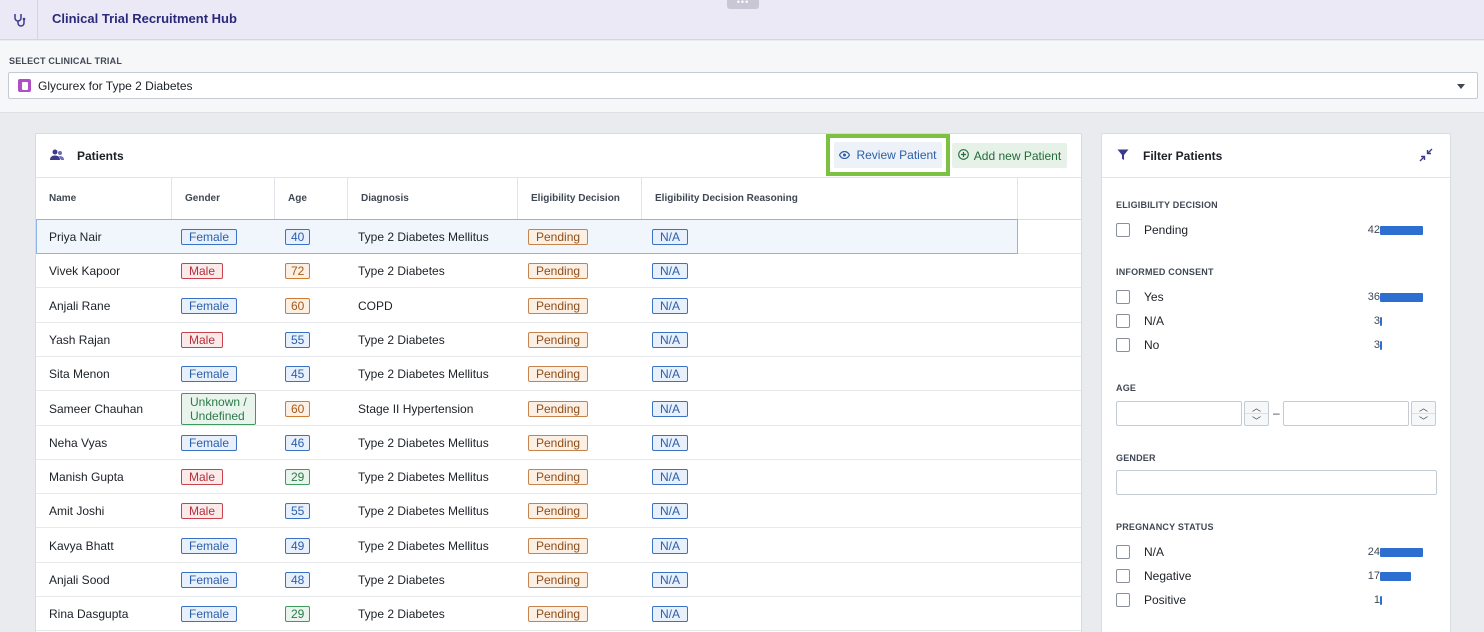 The width and height of the screenshot is (1484, 632). What do you see at coordinates (1277, 576) in the screenshot?
I see `pregnancy-option-negative: Negative 17` at bounding box center [1277, 576].